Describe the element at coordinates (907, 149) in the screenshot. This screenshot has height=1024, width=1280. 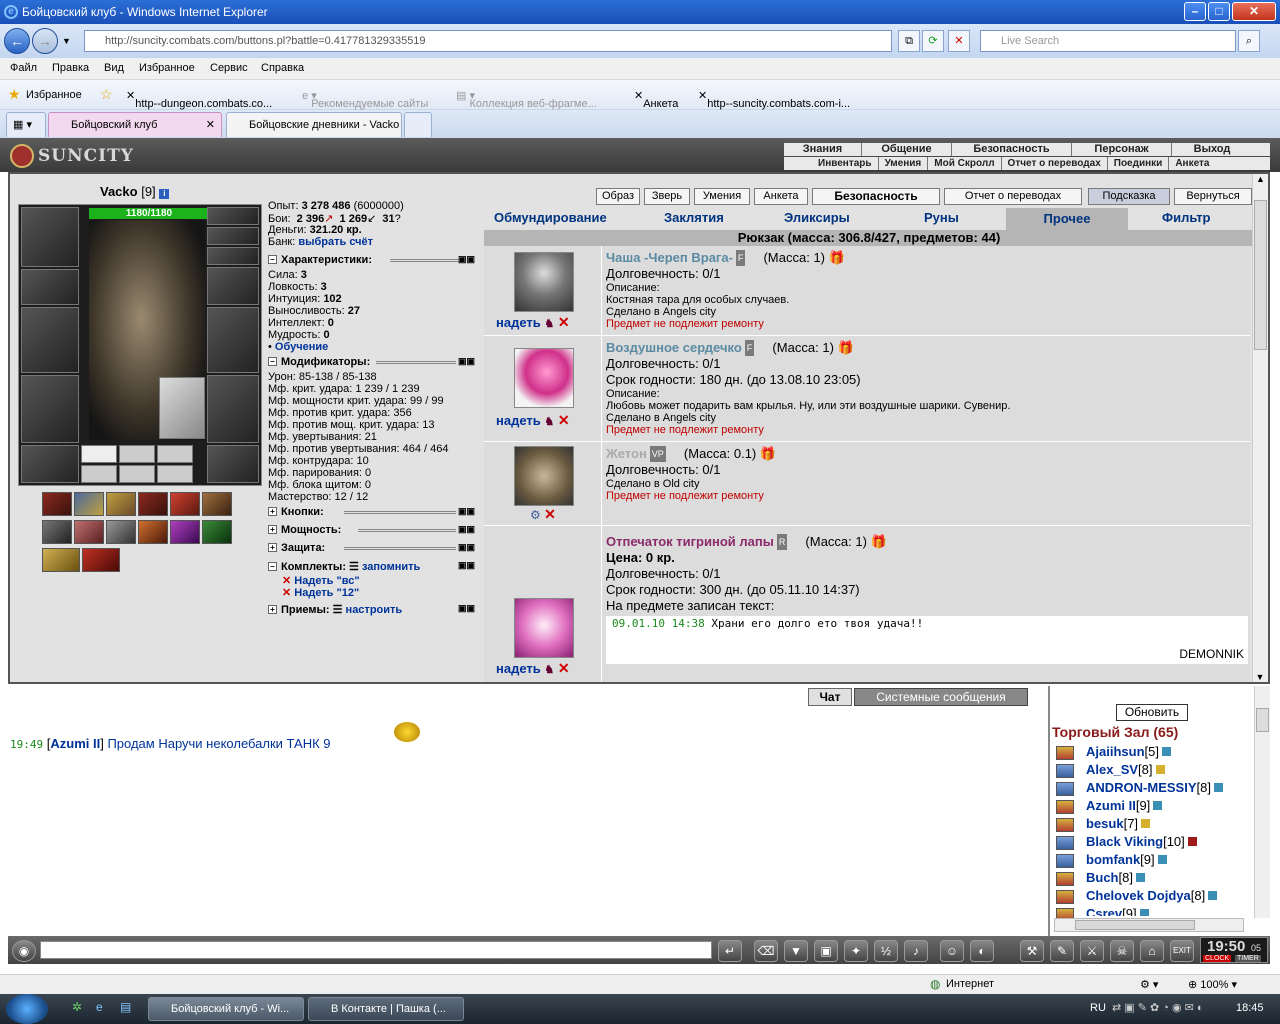
I see `nav-communication: Общение` at that location.